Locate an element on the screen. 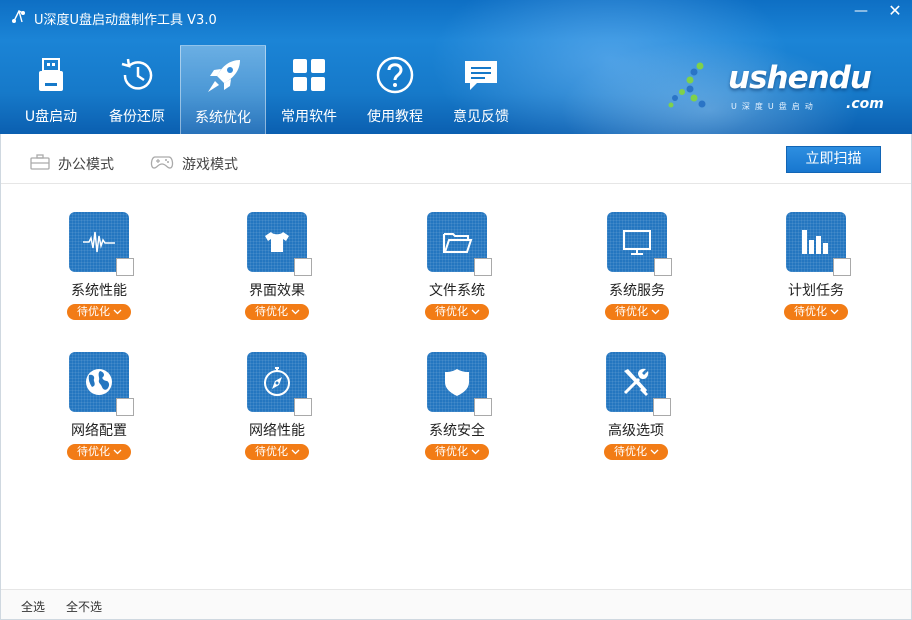 The width and height of the screenshot is (912, 620). game-mode-label: 游戏模式 is located at coordinates (210, 165).